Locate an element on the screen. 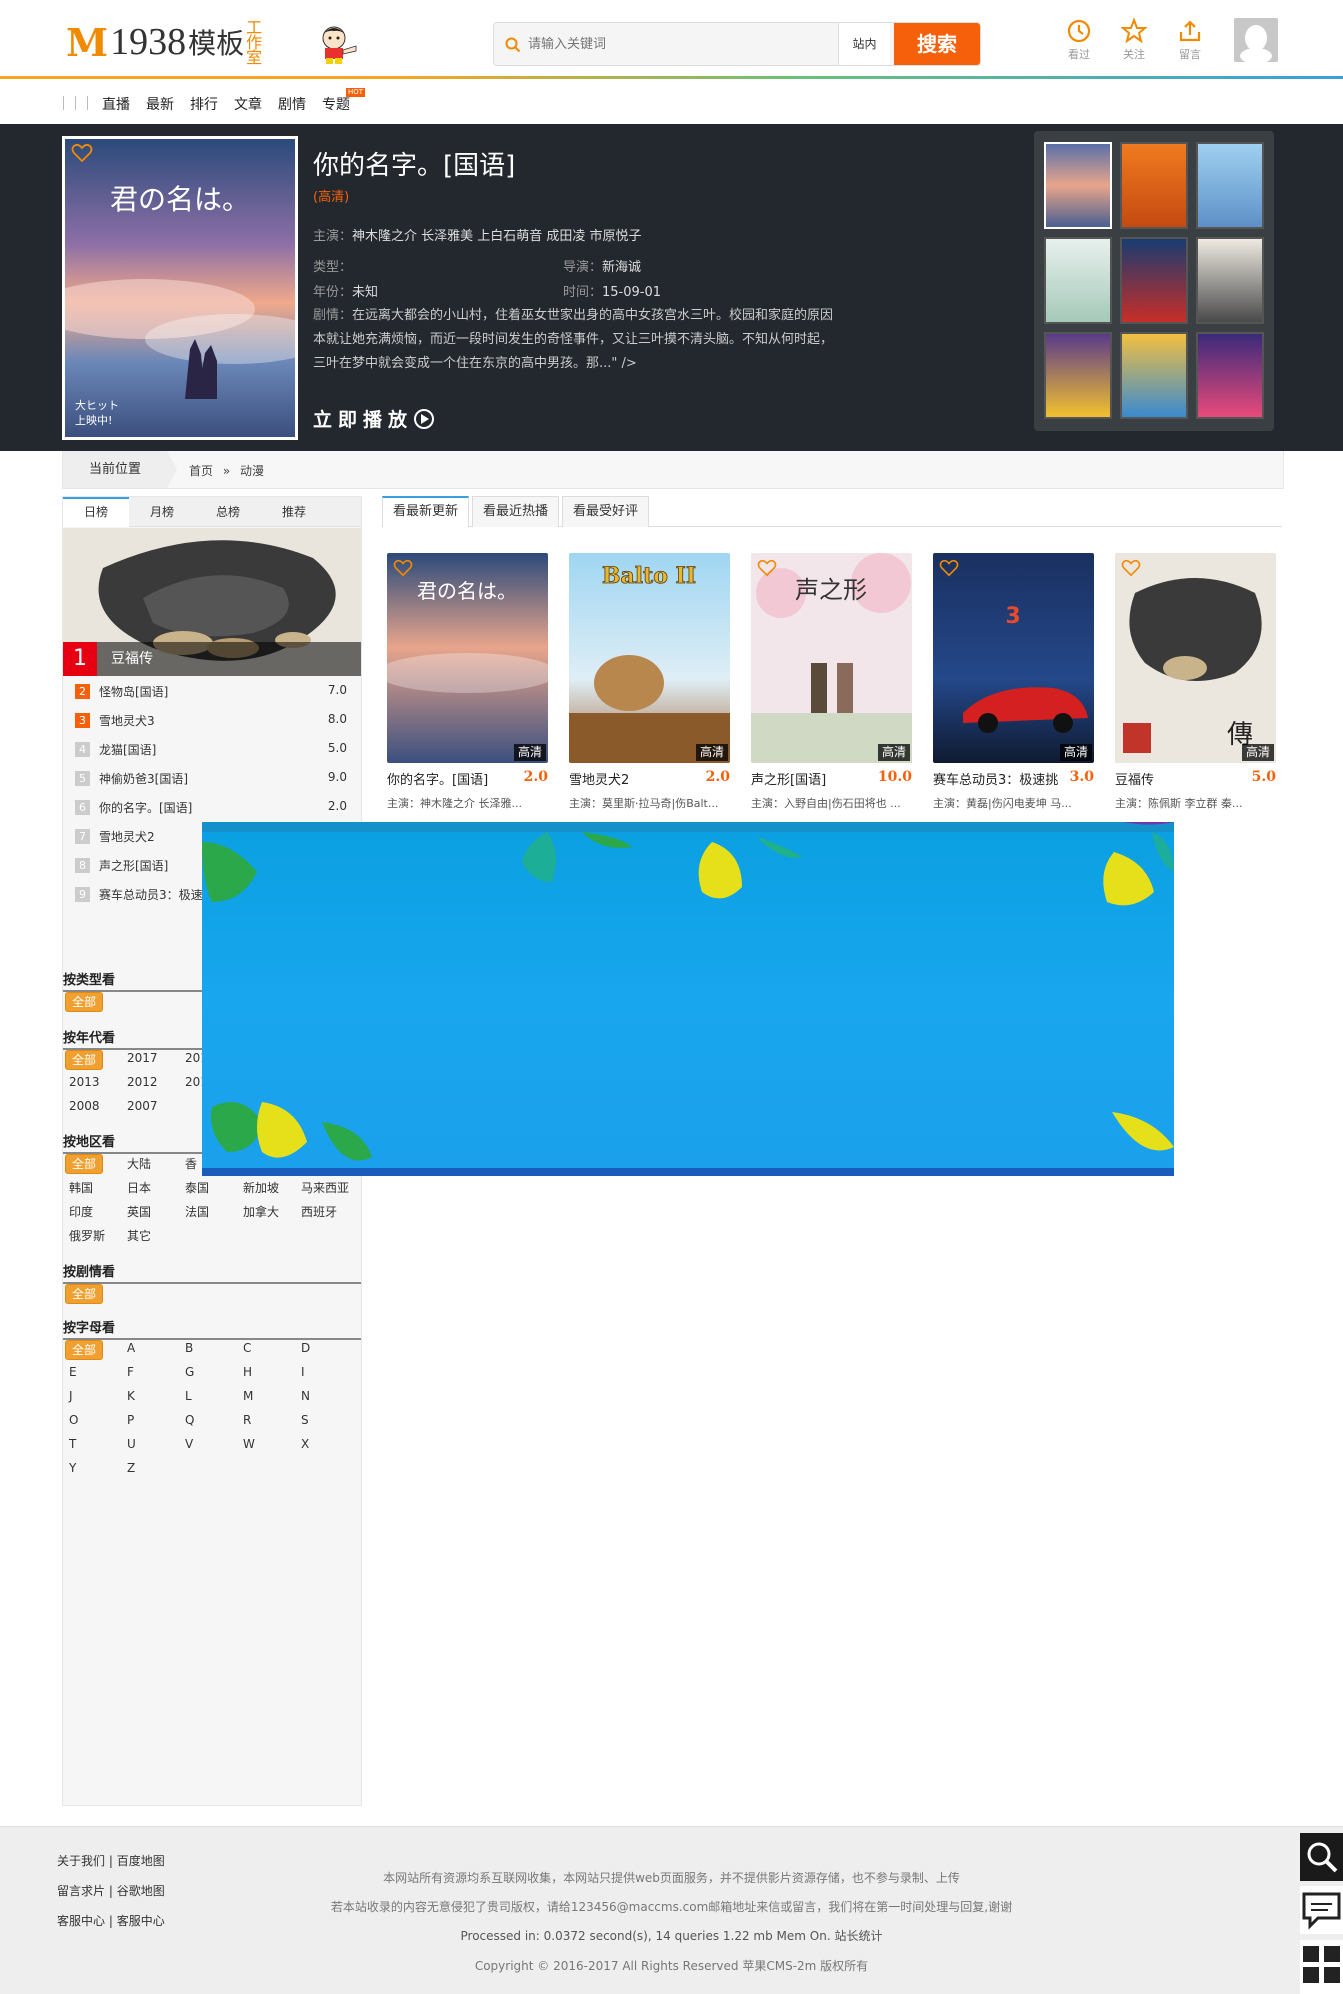 The width and height of the screenshot is (1343, 1994). side-search-button is located at coordinates (1321, 1857).